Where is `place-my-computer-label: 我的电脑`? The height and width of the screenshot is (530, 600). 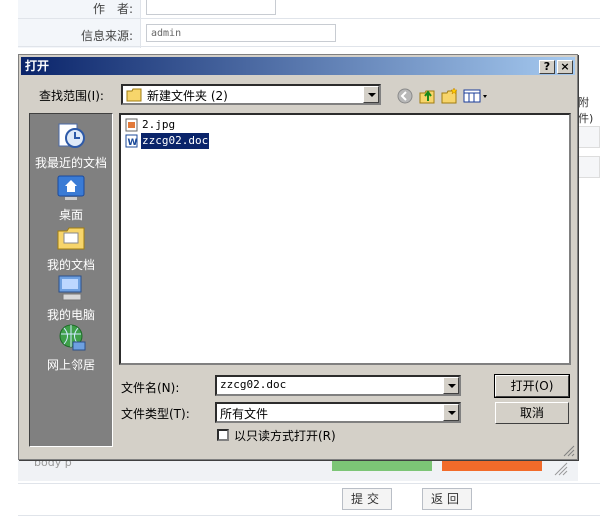 place-my-computer-label: 我的电脑 is located at coordinates (70, 315).